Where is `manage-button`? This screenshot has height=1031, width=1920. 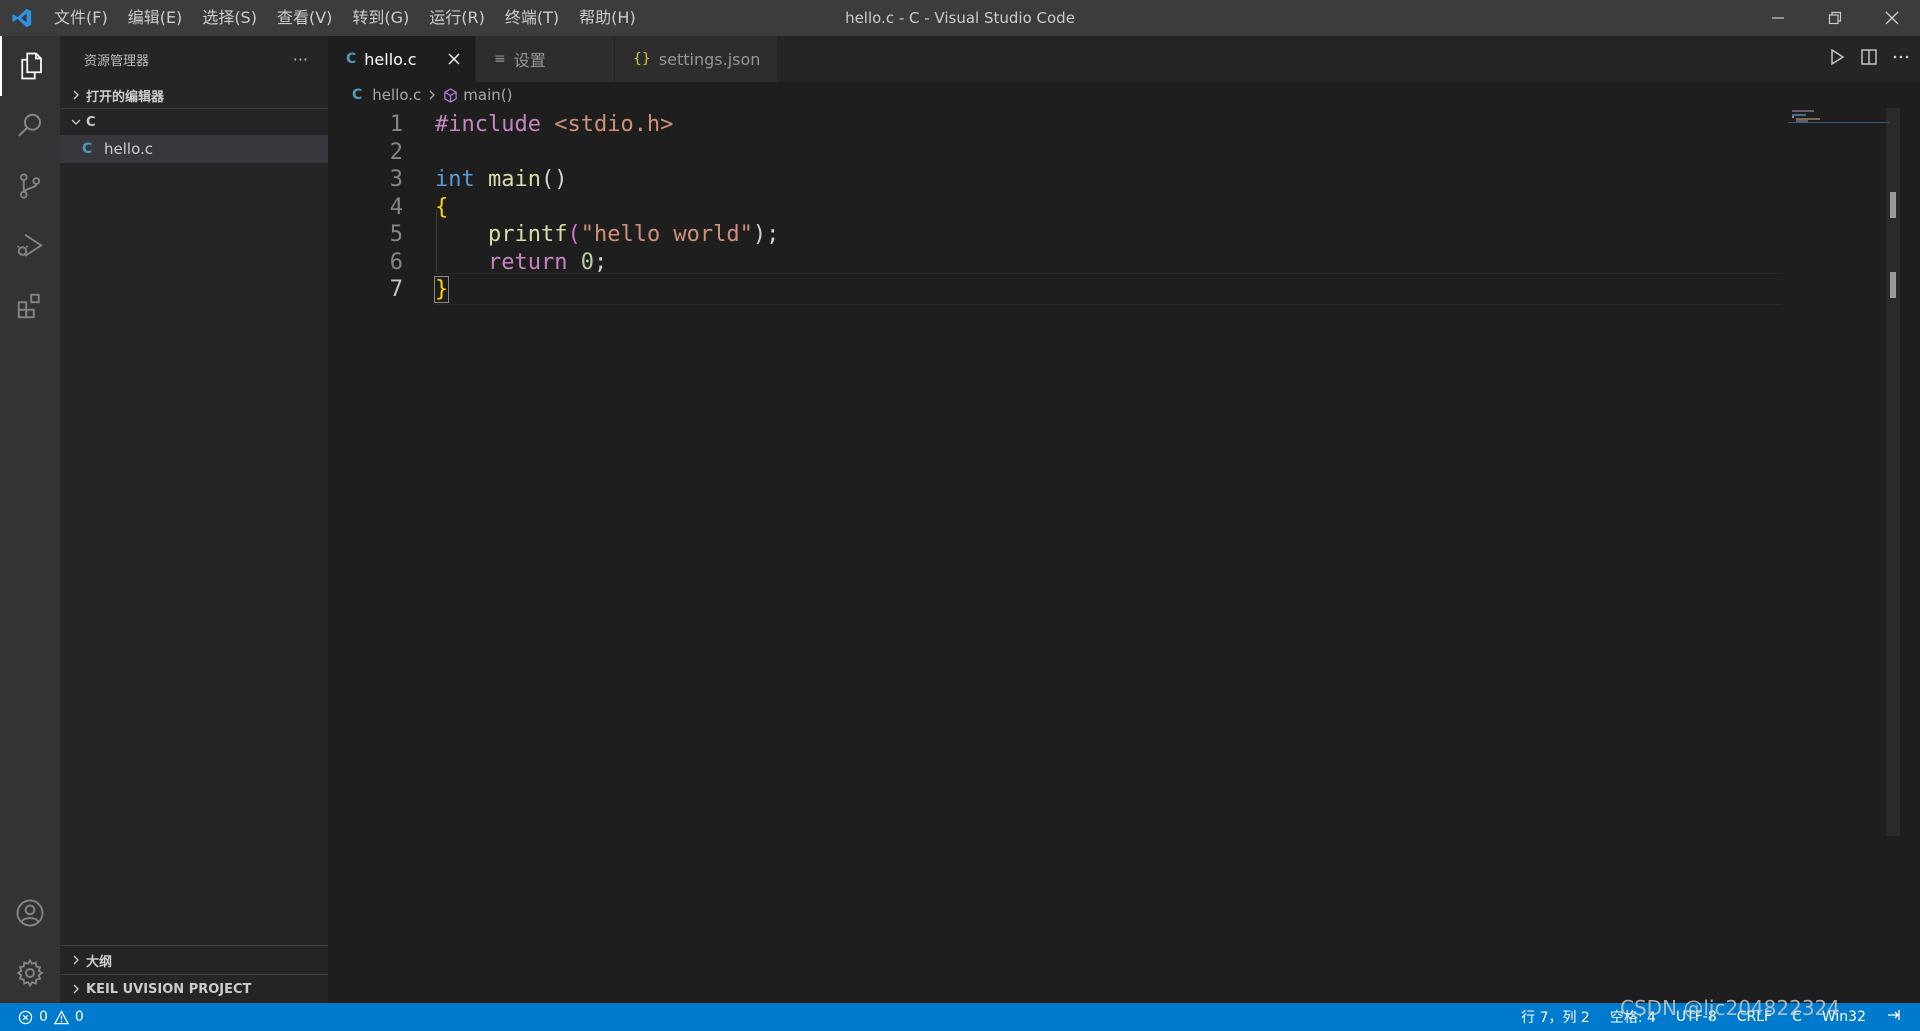 manage-button is located at coordinates (30, 973).